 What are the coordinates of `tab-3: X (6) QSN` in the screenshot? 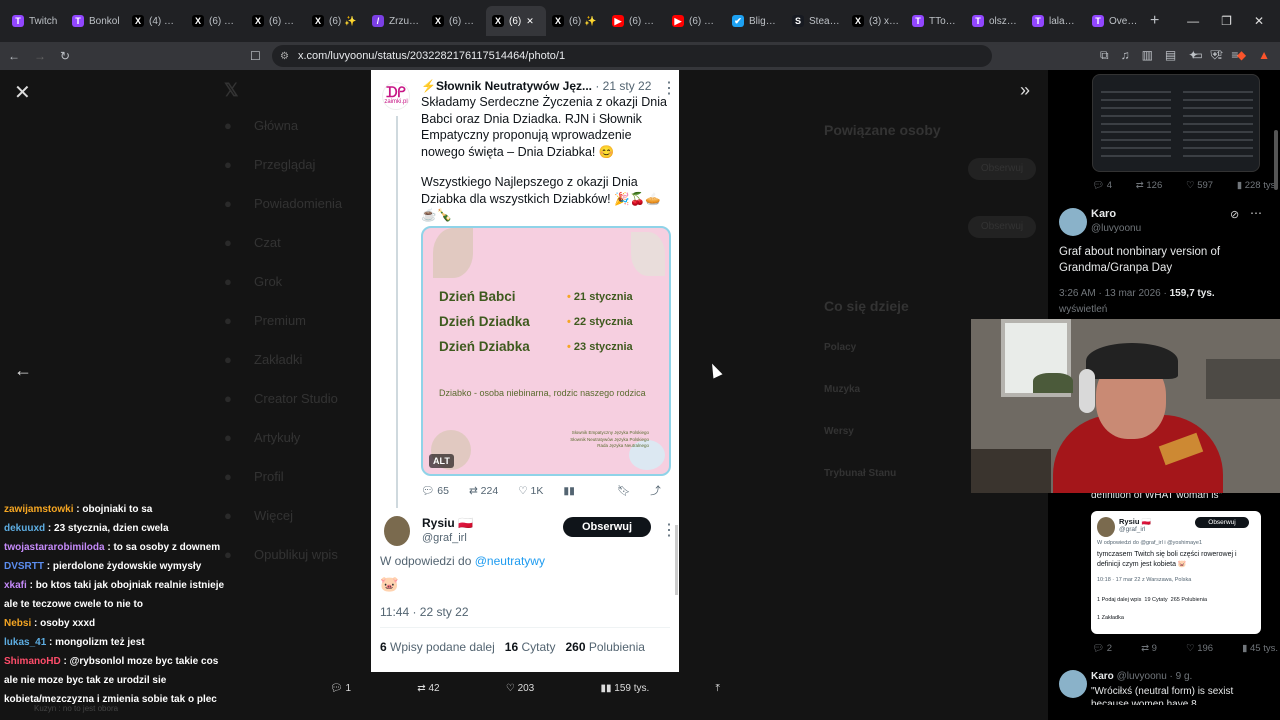 It's located at (216, 21).